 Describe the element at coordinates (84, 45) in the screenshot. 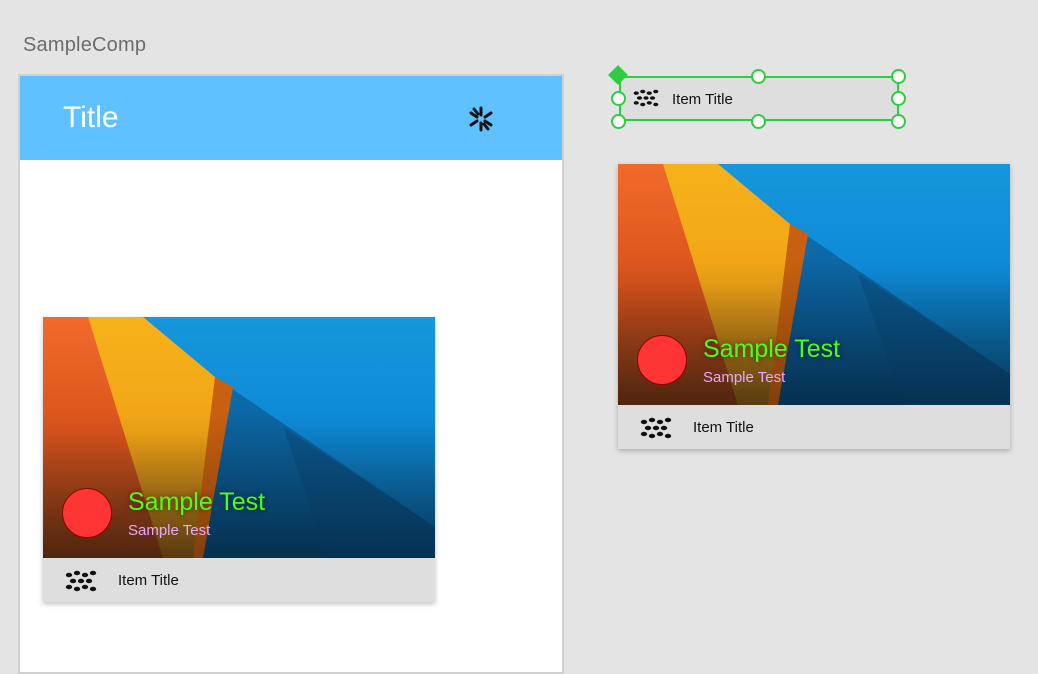

I see `component-name-label: SampleComp` at that location.